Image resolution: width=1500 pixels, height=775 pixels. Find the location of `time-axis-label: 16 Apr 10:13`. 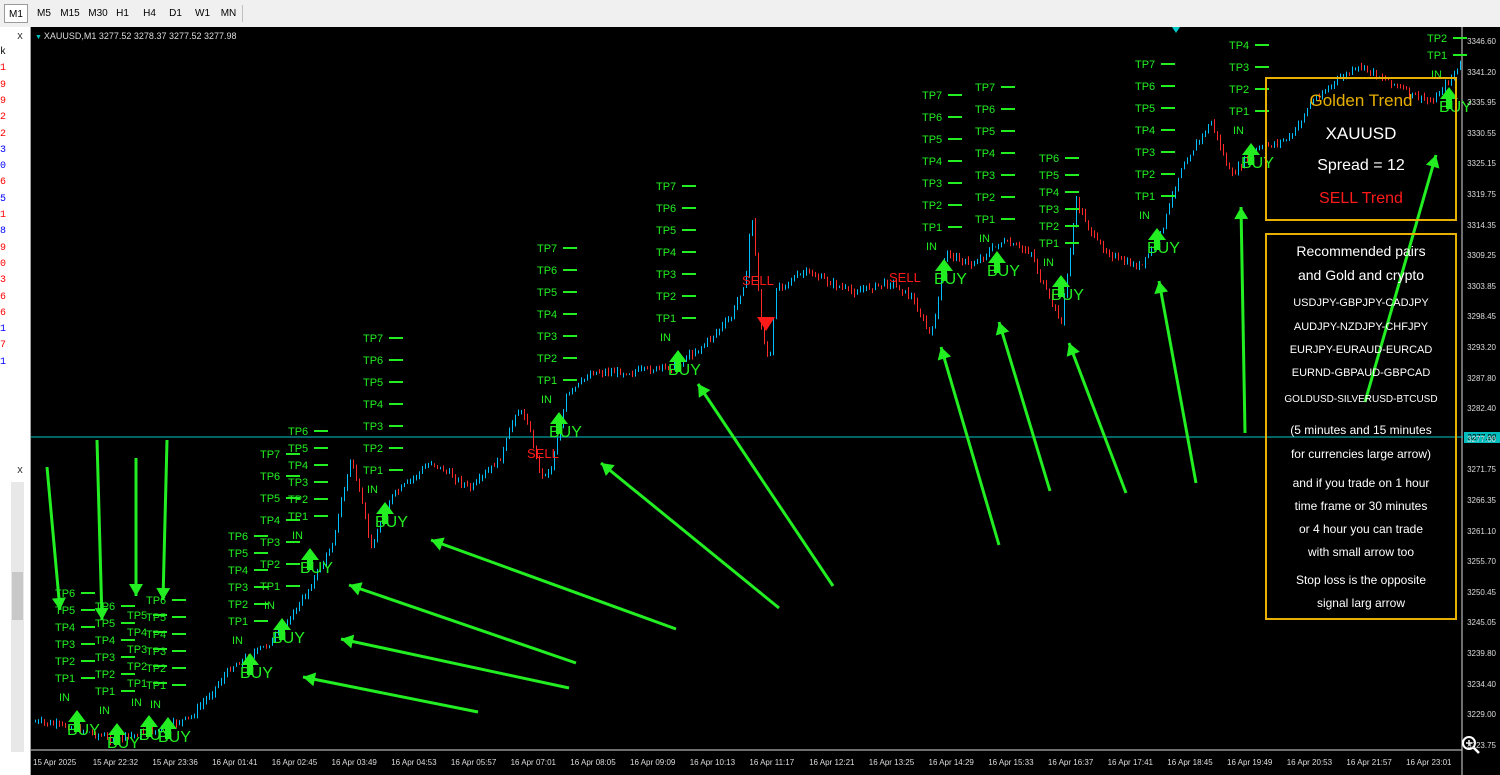

time-axis-label: 16 Apr 10:13 is located at coordinates (712, 762).